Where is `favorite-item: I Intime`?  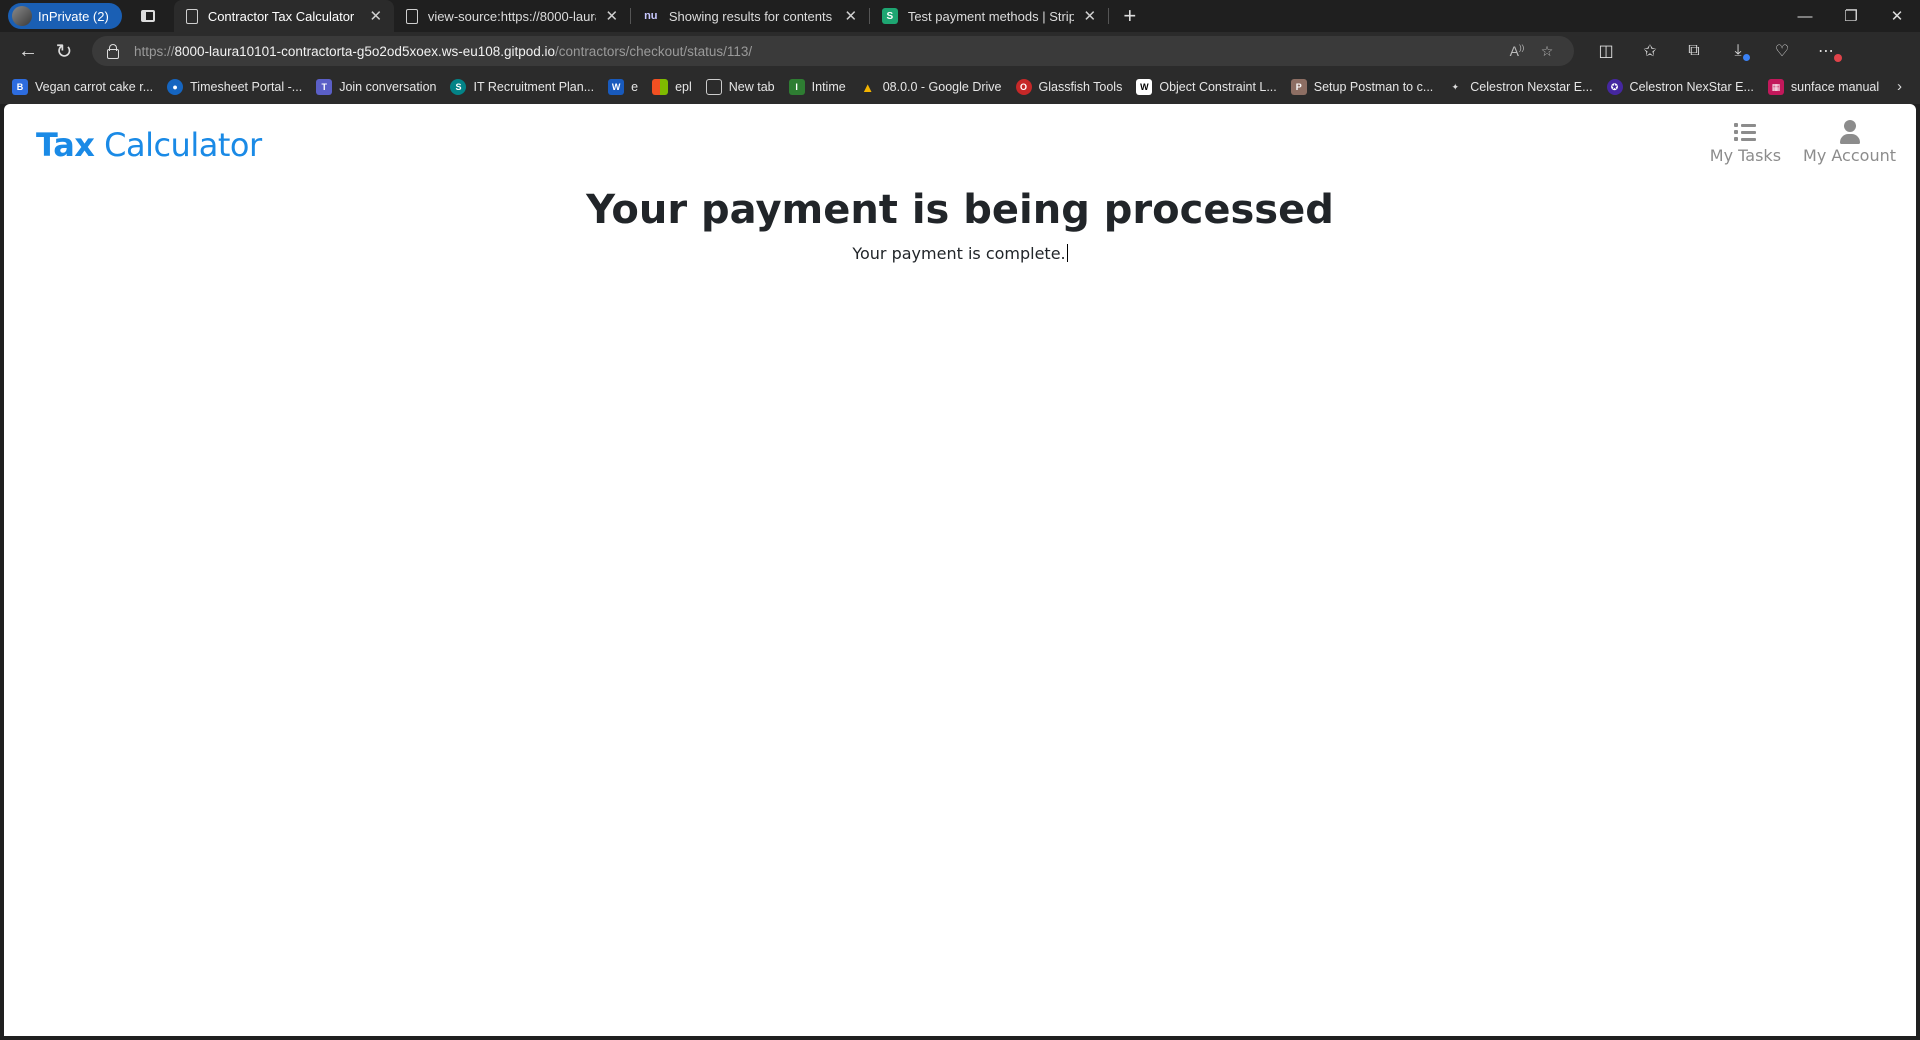
favorite-item: I Intime is located at coordinates (817, 87).